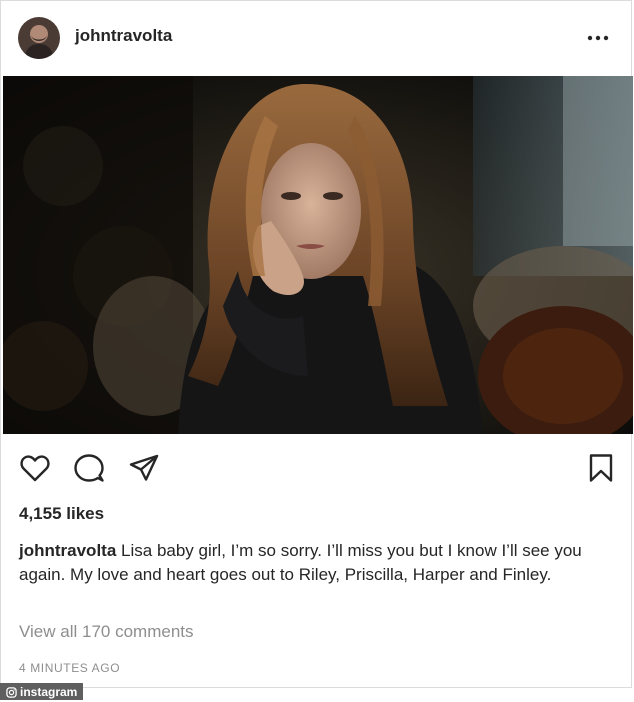  What do you see at coordinates (144, 468) in the screenshot?
I see `paper-plane-icon` at bounding box center [144, 468].